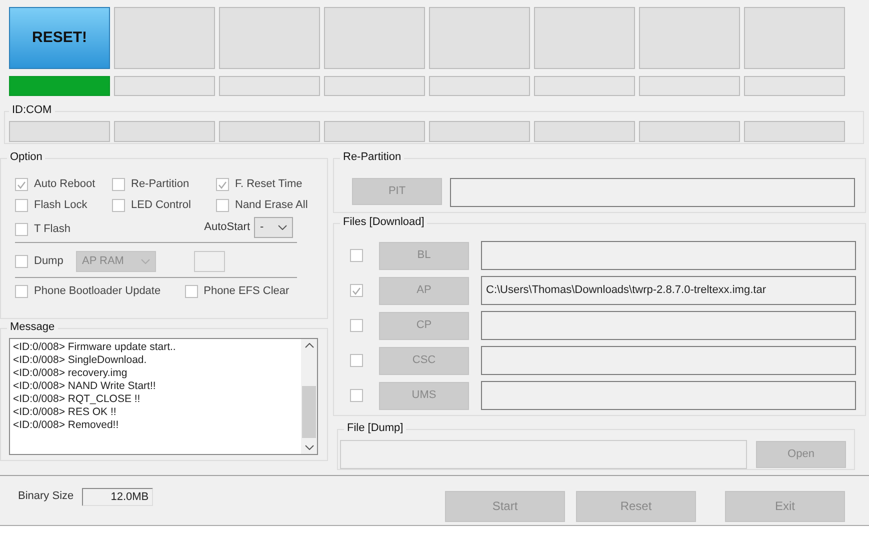 This screenshot has height=541, width=869. I want to click on binary-size-label: Binary Size, so click(46, 497).